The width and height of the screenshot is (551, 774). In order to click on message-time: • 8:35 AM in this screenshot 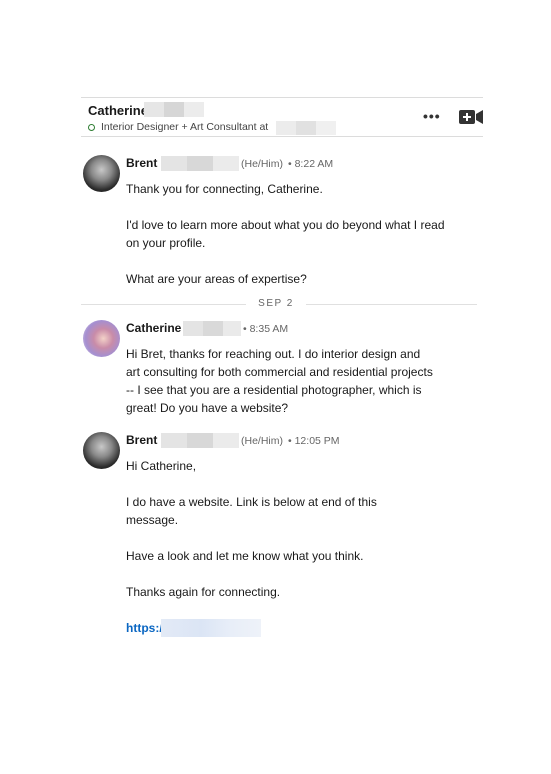, I will do `click(266, 329)`.